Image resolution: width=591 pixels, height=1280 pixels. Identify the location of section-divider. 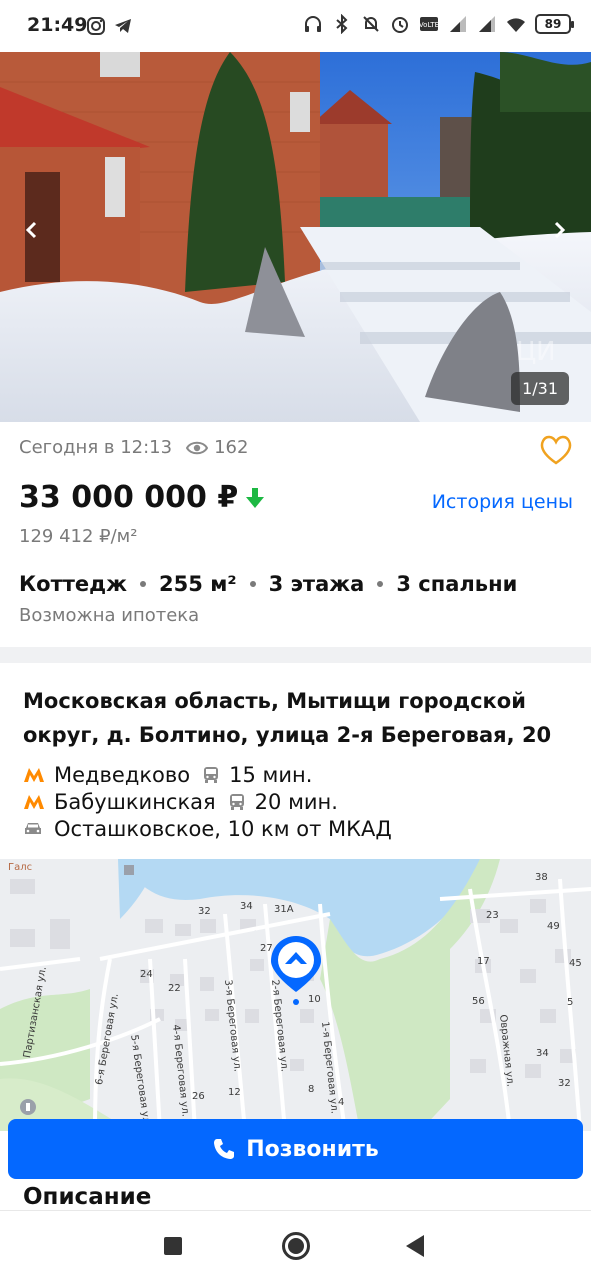
(295, 655).